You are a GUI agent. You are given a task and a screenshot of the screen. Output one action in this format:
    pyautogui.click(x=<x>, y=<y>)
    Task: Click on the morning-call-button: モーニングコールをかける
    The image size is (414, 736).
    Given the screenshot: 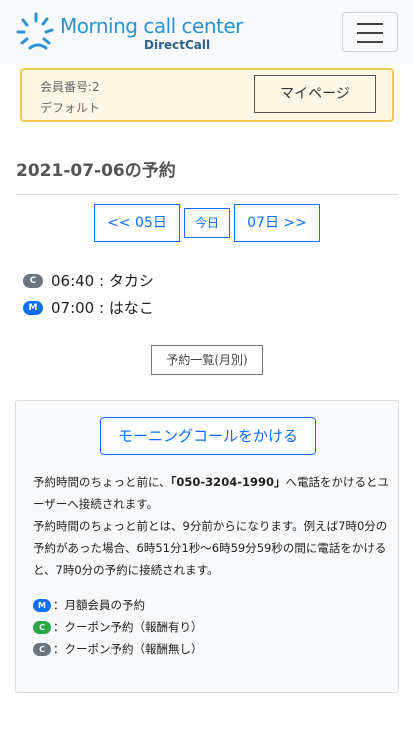 What is the action you would take?
    pyautogui.click(x=208, y=436)
    